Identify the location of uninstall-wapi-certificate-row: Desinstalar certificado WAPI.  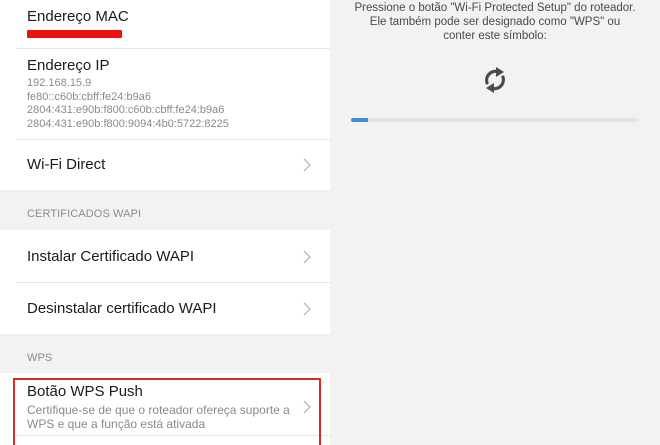
(165, 308).